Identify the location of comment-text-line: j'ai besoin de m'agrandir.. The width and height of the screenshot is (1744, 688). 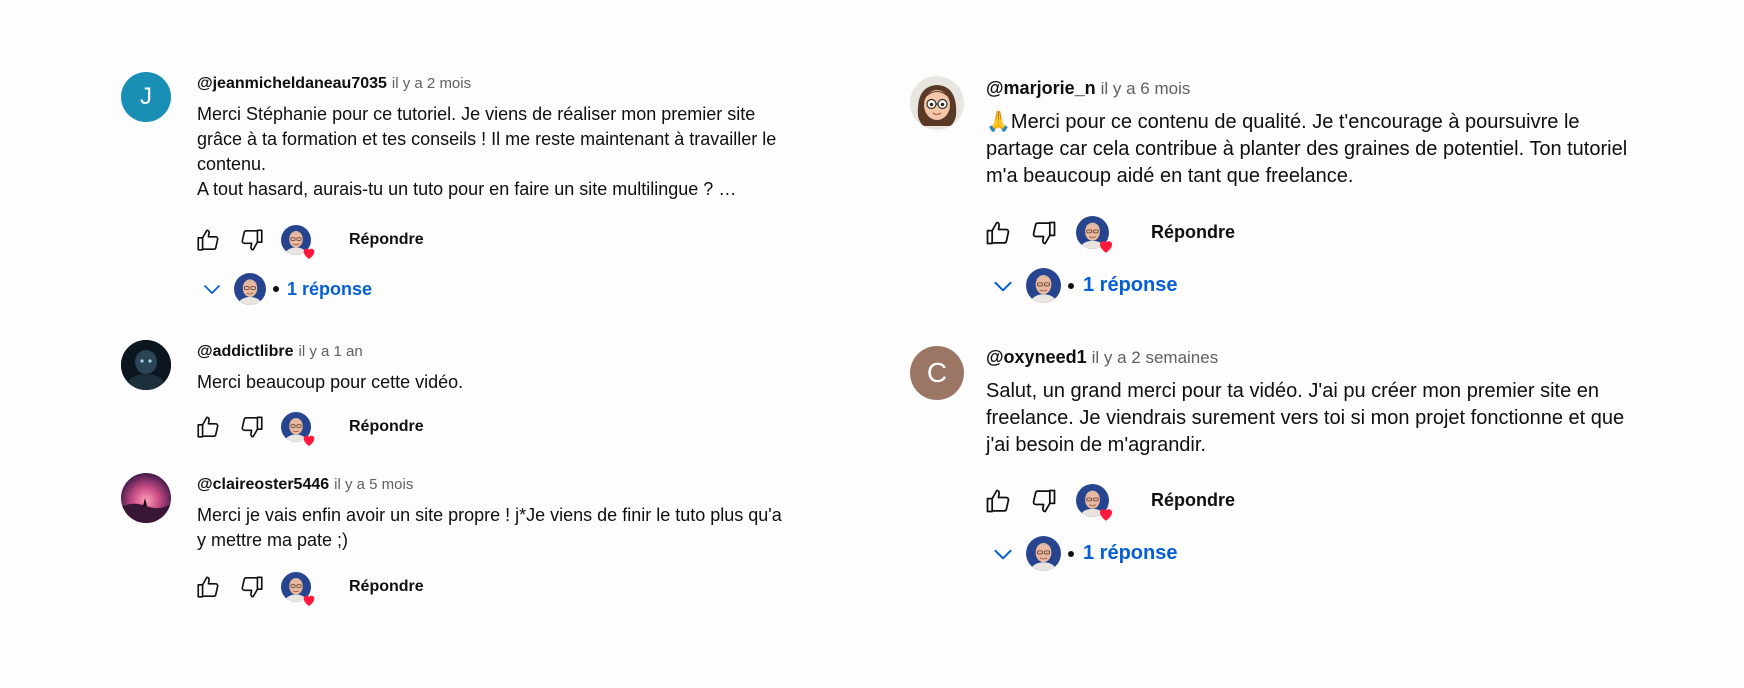
(1096, 445).